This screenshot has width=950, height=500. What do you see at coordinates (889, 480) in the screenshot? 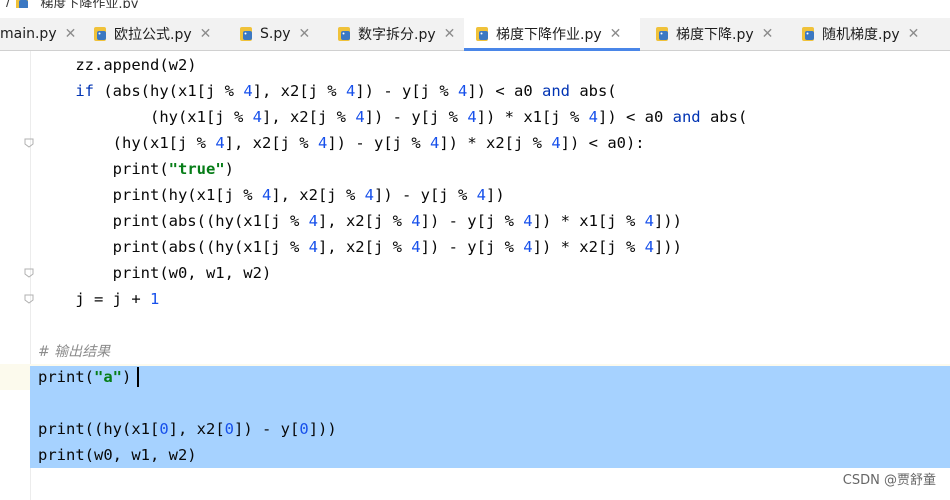
I see `watermark: CSDN @贾舒童` at bounding box center [889, 480].